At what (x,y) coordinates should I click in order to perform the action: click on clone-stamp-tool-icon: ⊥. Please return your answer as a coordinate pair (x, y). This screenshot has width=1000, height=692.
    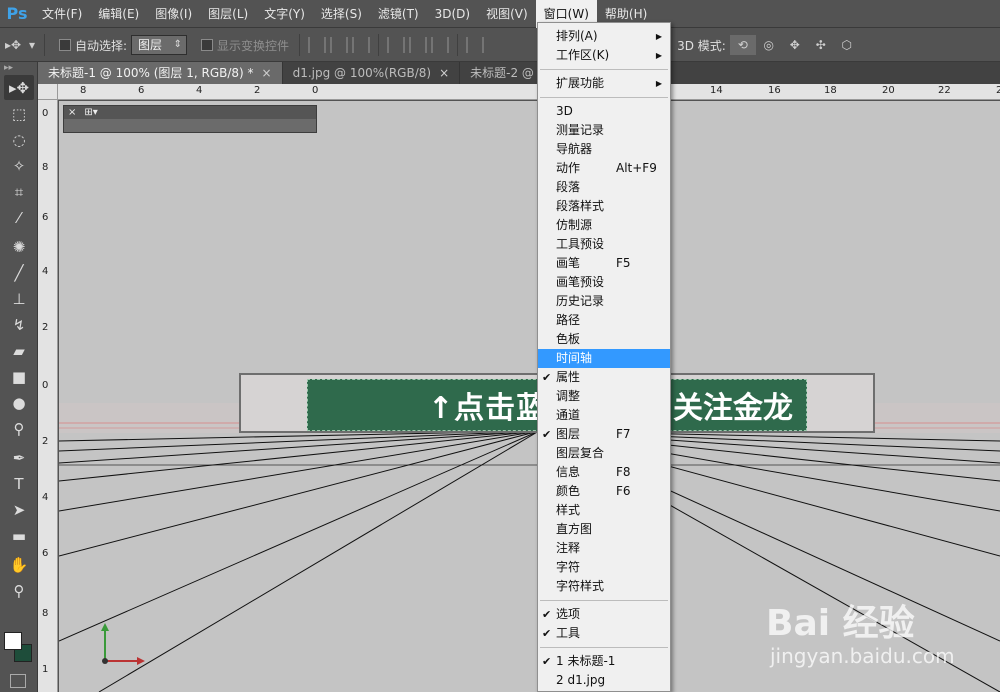
    Looking at the image, I should click on (19, 298).